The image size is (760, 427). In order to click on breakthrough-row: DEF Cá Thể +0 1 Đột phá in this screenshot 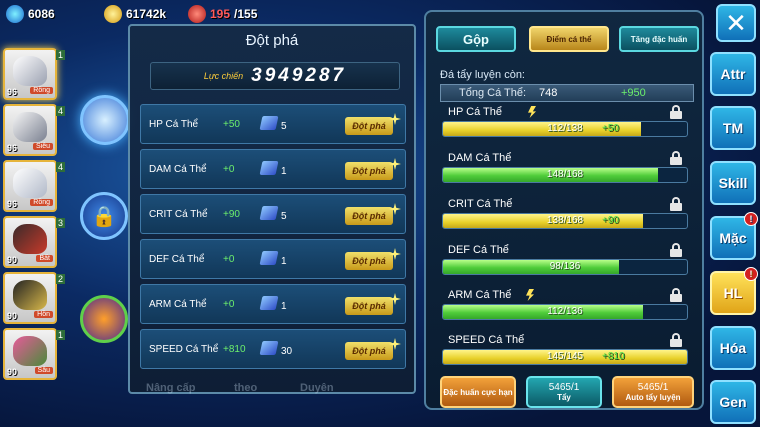, I will do `click(273, 259)`.